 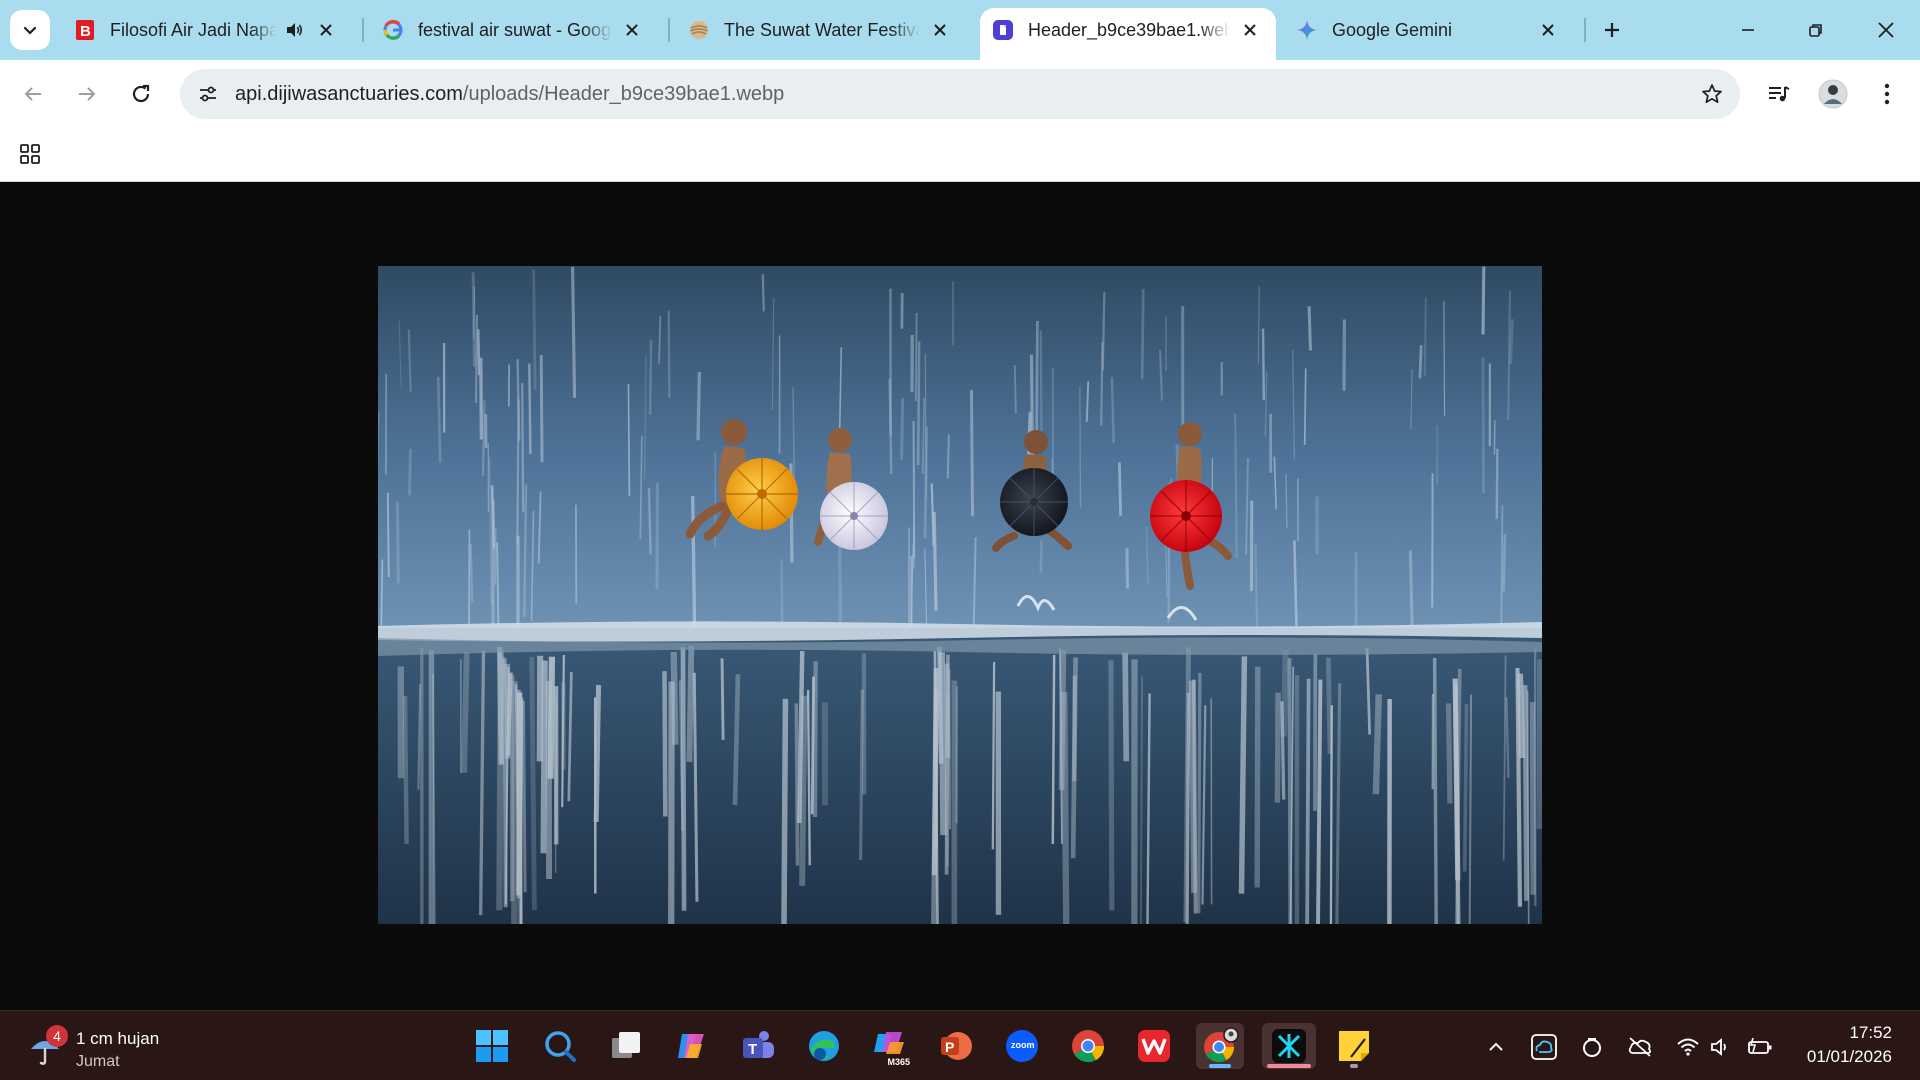 I want to click on edge-icon, so click(x=824, y=1046).